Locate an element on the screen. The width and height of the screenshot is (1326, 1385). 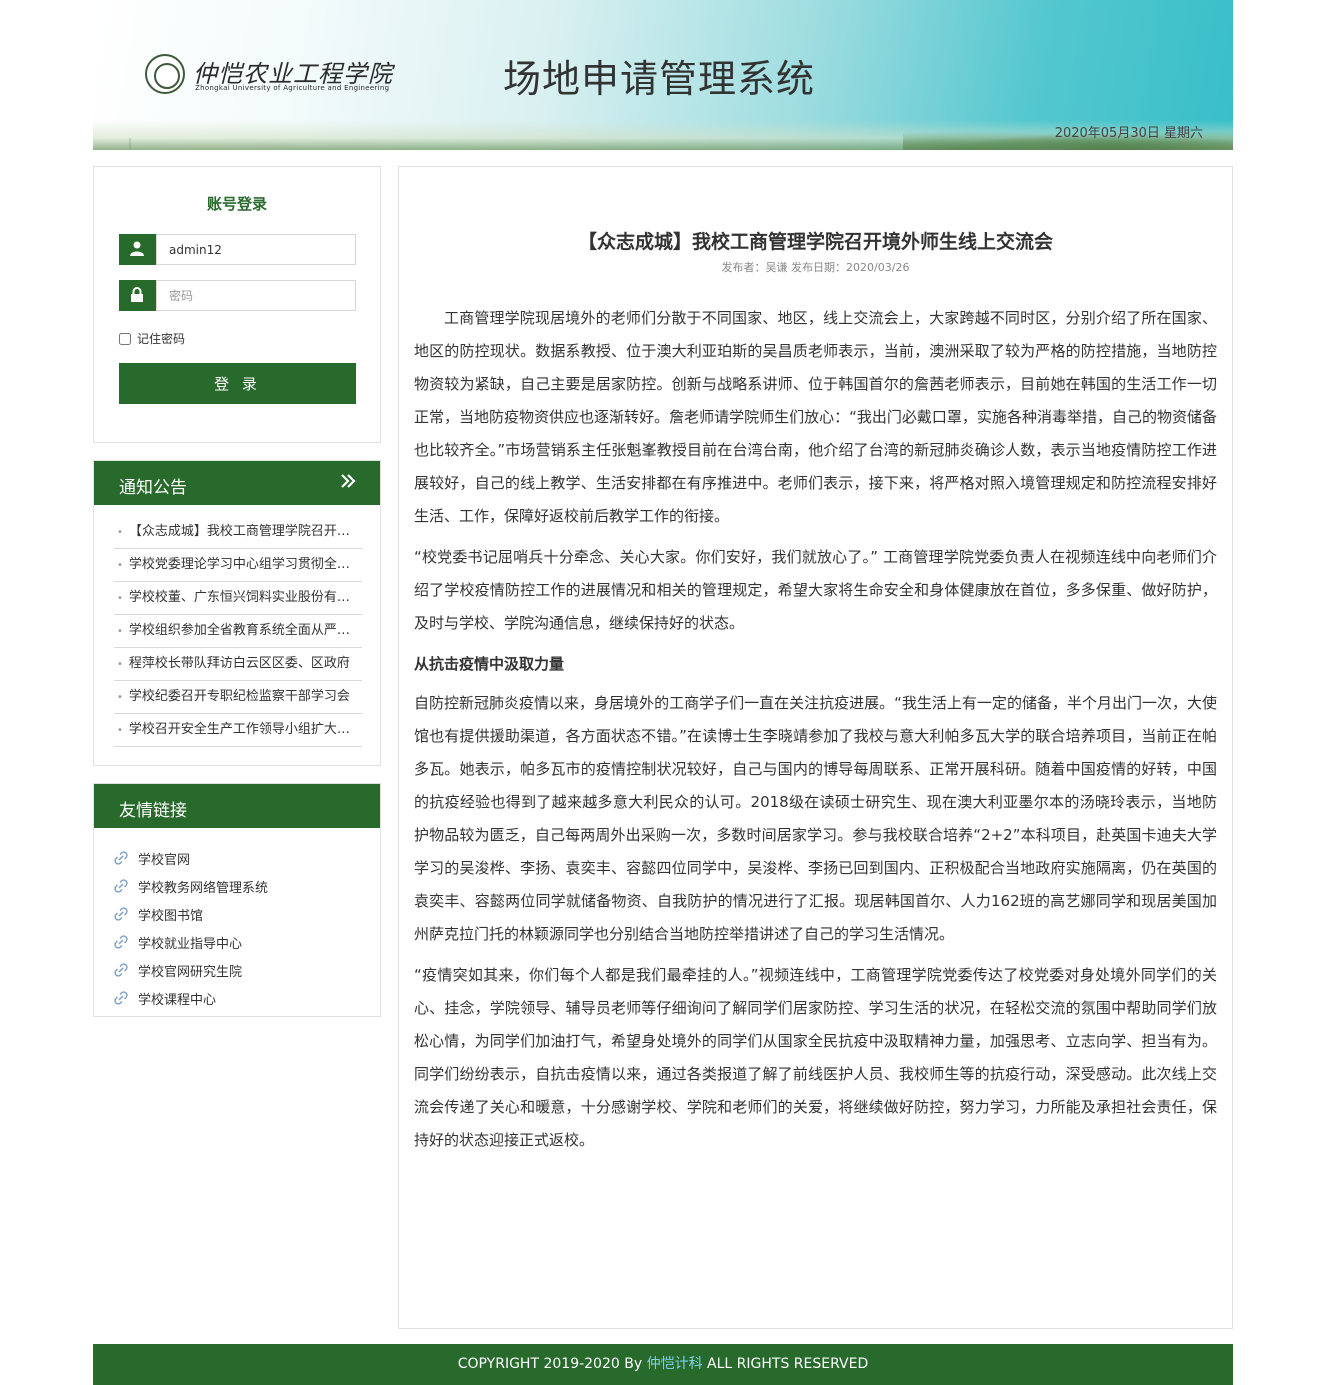
friend-link: 学校图书馆 is located at coordinates (191, 914).